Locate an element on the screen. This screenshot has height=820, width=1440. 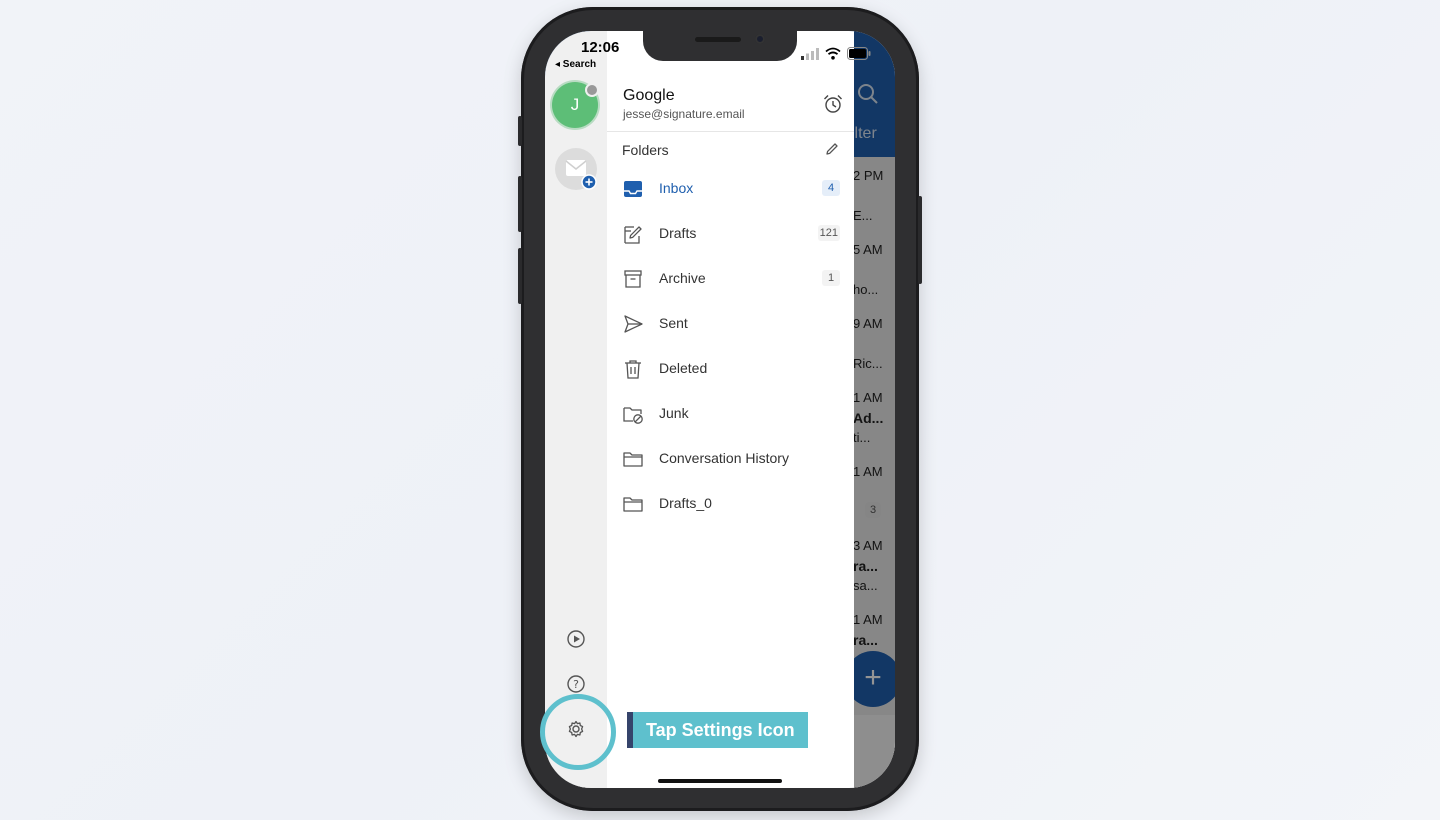
power-button is located at coordinates (920, 240).